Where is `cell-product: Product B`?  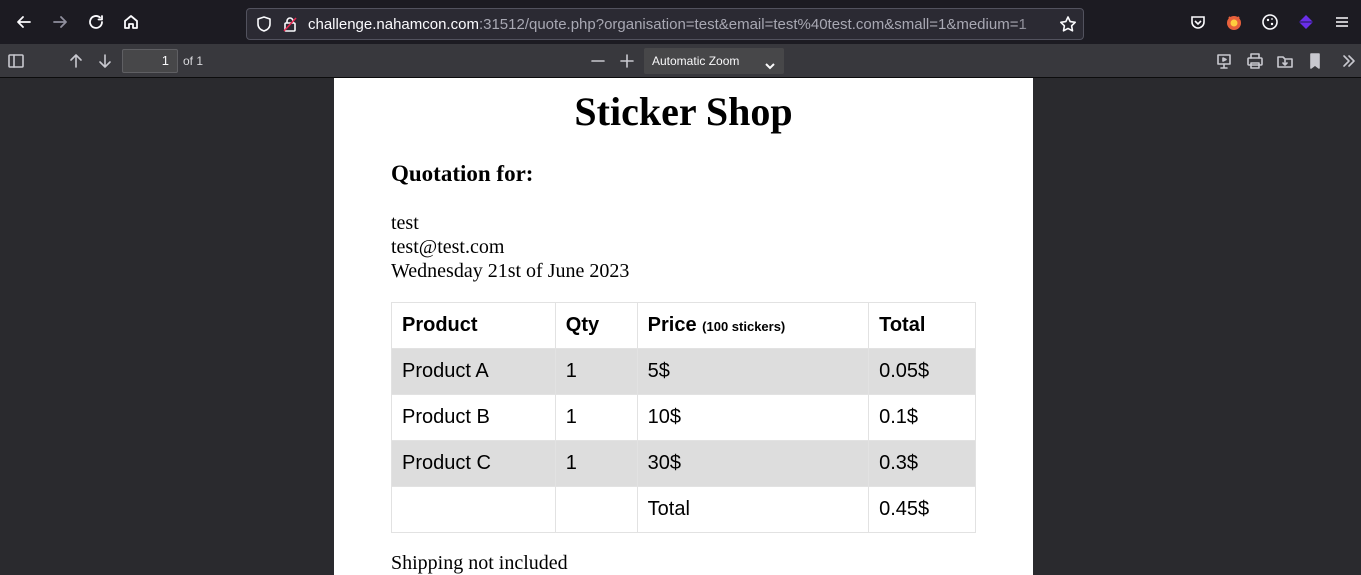
cell-product: Product B is located at coordinates (473, 417).